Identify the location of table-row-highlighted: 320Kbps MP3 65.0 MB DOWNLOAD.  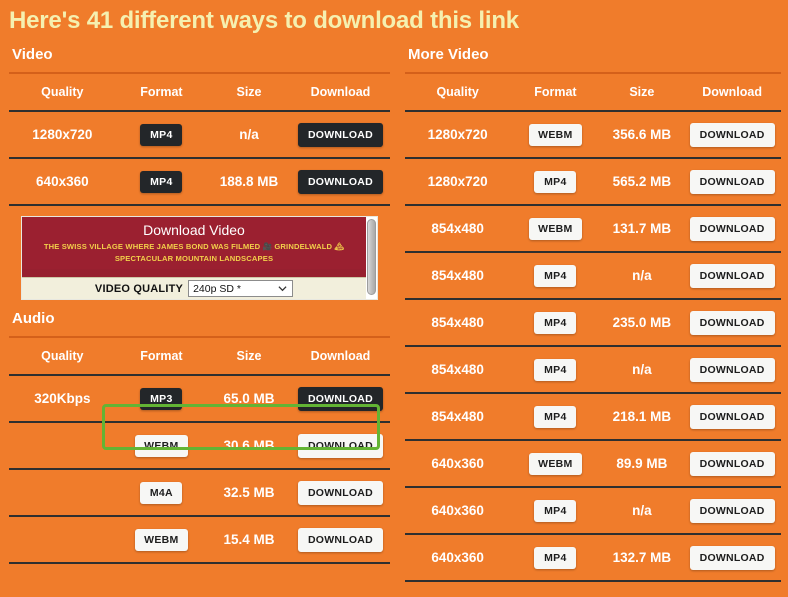
(199, 399).